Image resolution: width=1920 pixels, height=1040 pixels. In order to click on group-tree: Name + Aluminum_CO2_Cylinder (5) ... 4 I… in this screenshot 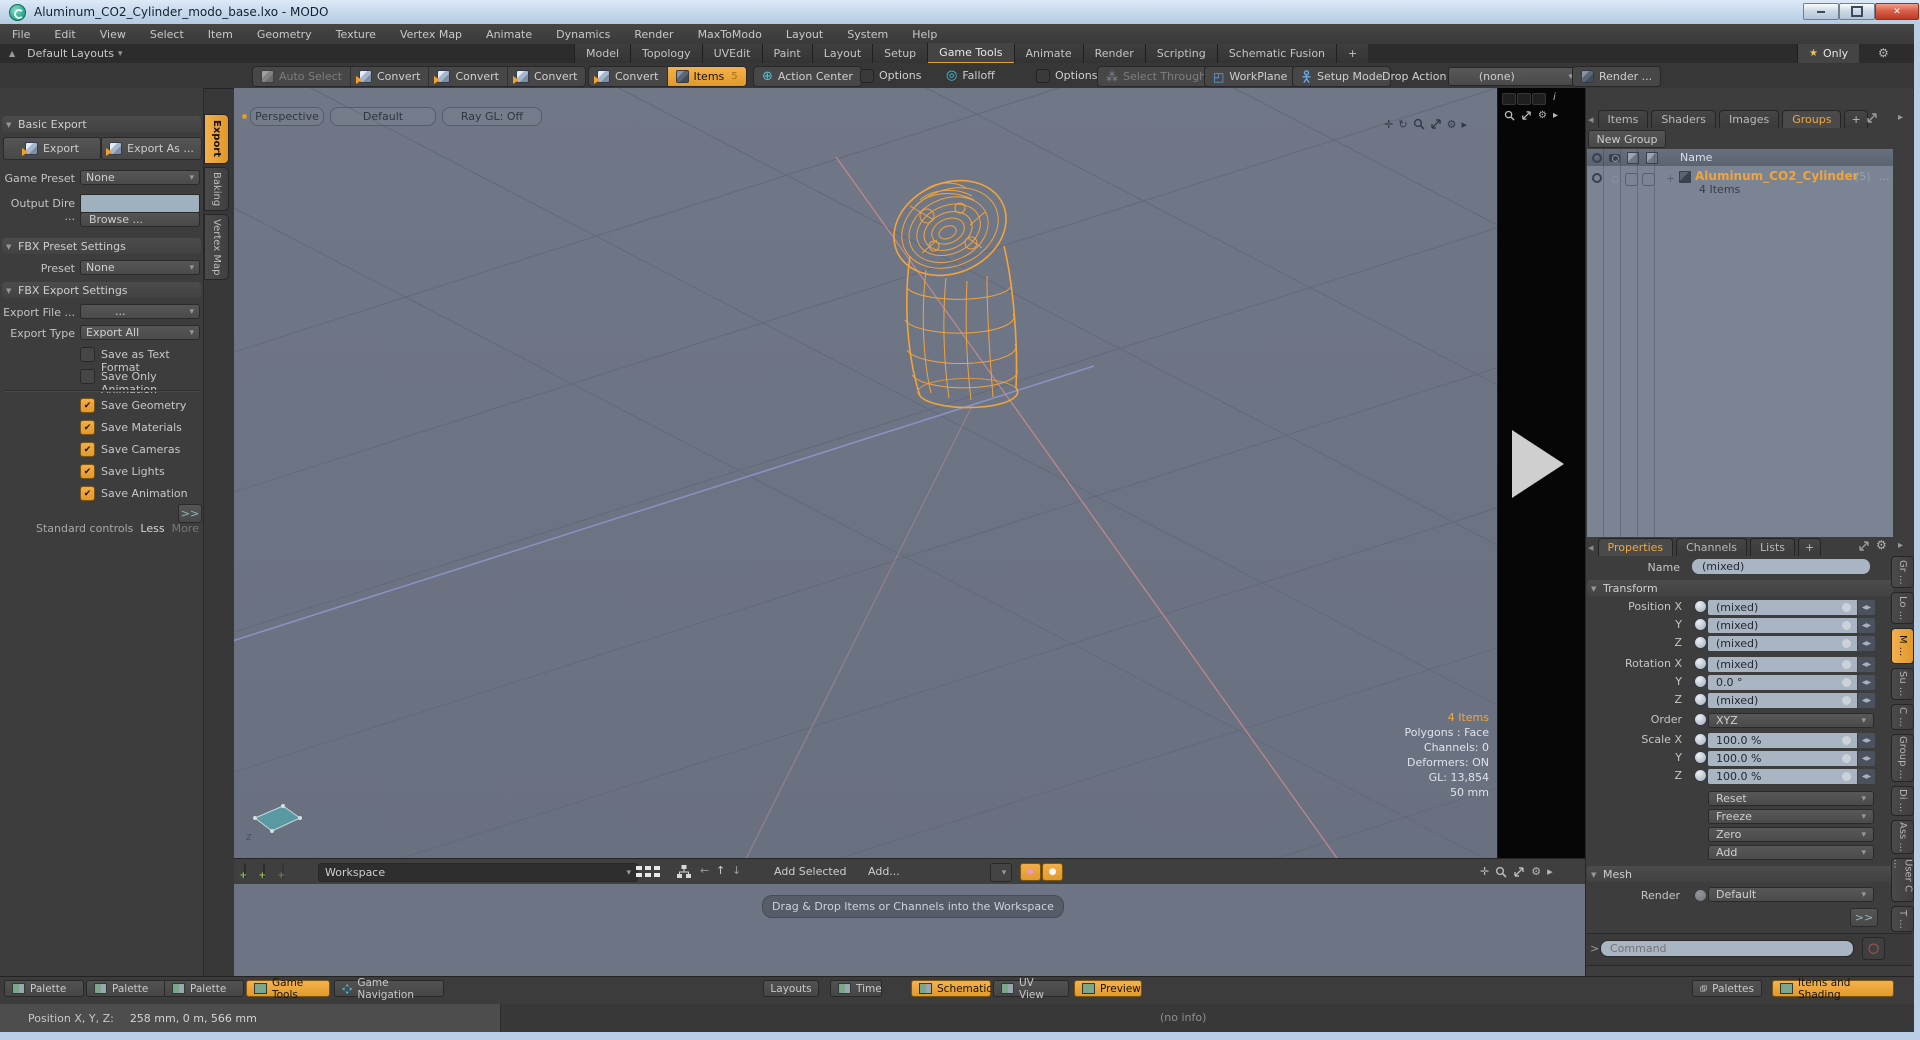, I will do `click(1740, 343)`.